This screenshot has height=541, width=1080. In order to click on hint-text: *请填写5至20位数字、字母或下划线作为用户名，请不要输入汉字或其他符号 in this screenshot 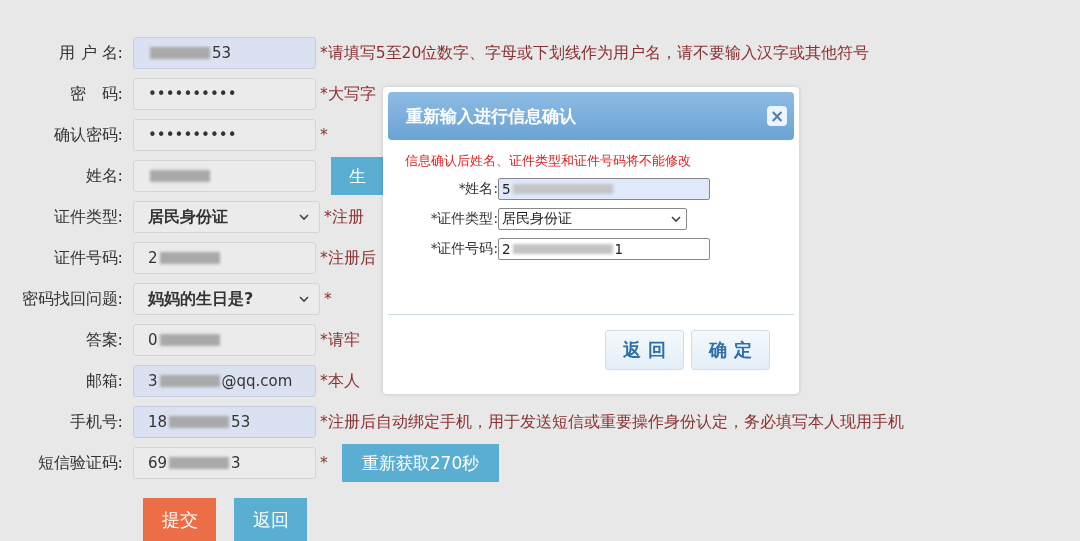, I will do `click(595, 53)`.